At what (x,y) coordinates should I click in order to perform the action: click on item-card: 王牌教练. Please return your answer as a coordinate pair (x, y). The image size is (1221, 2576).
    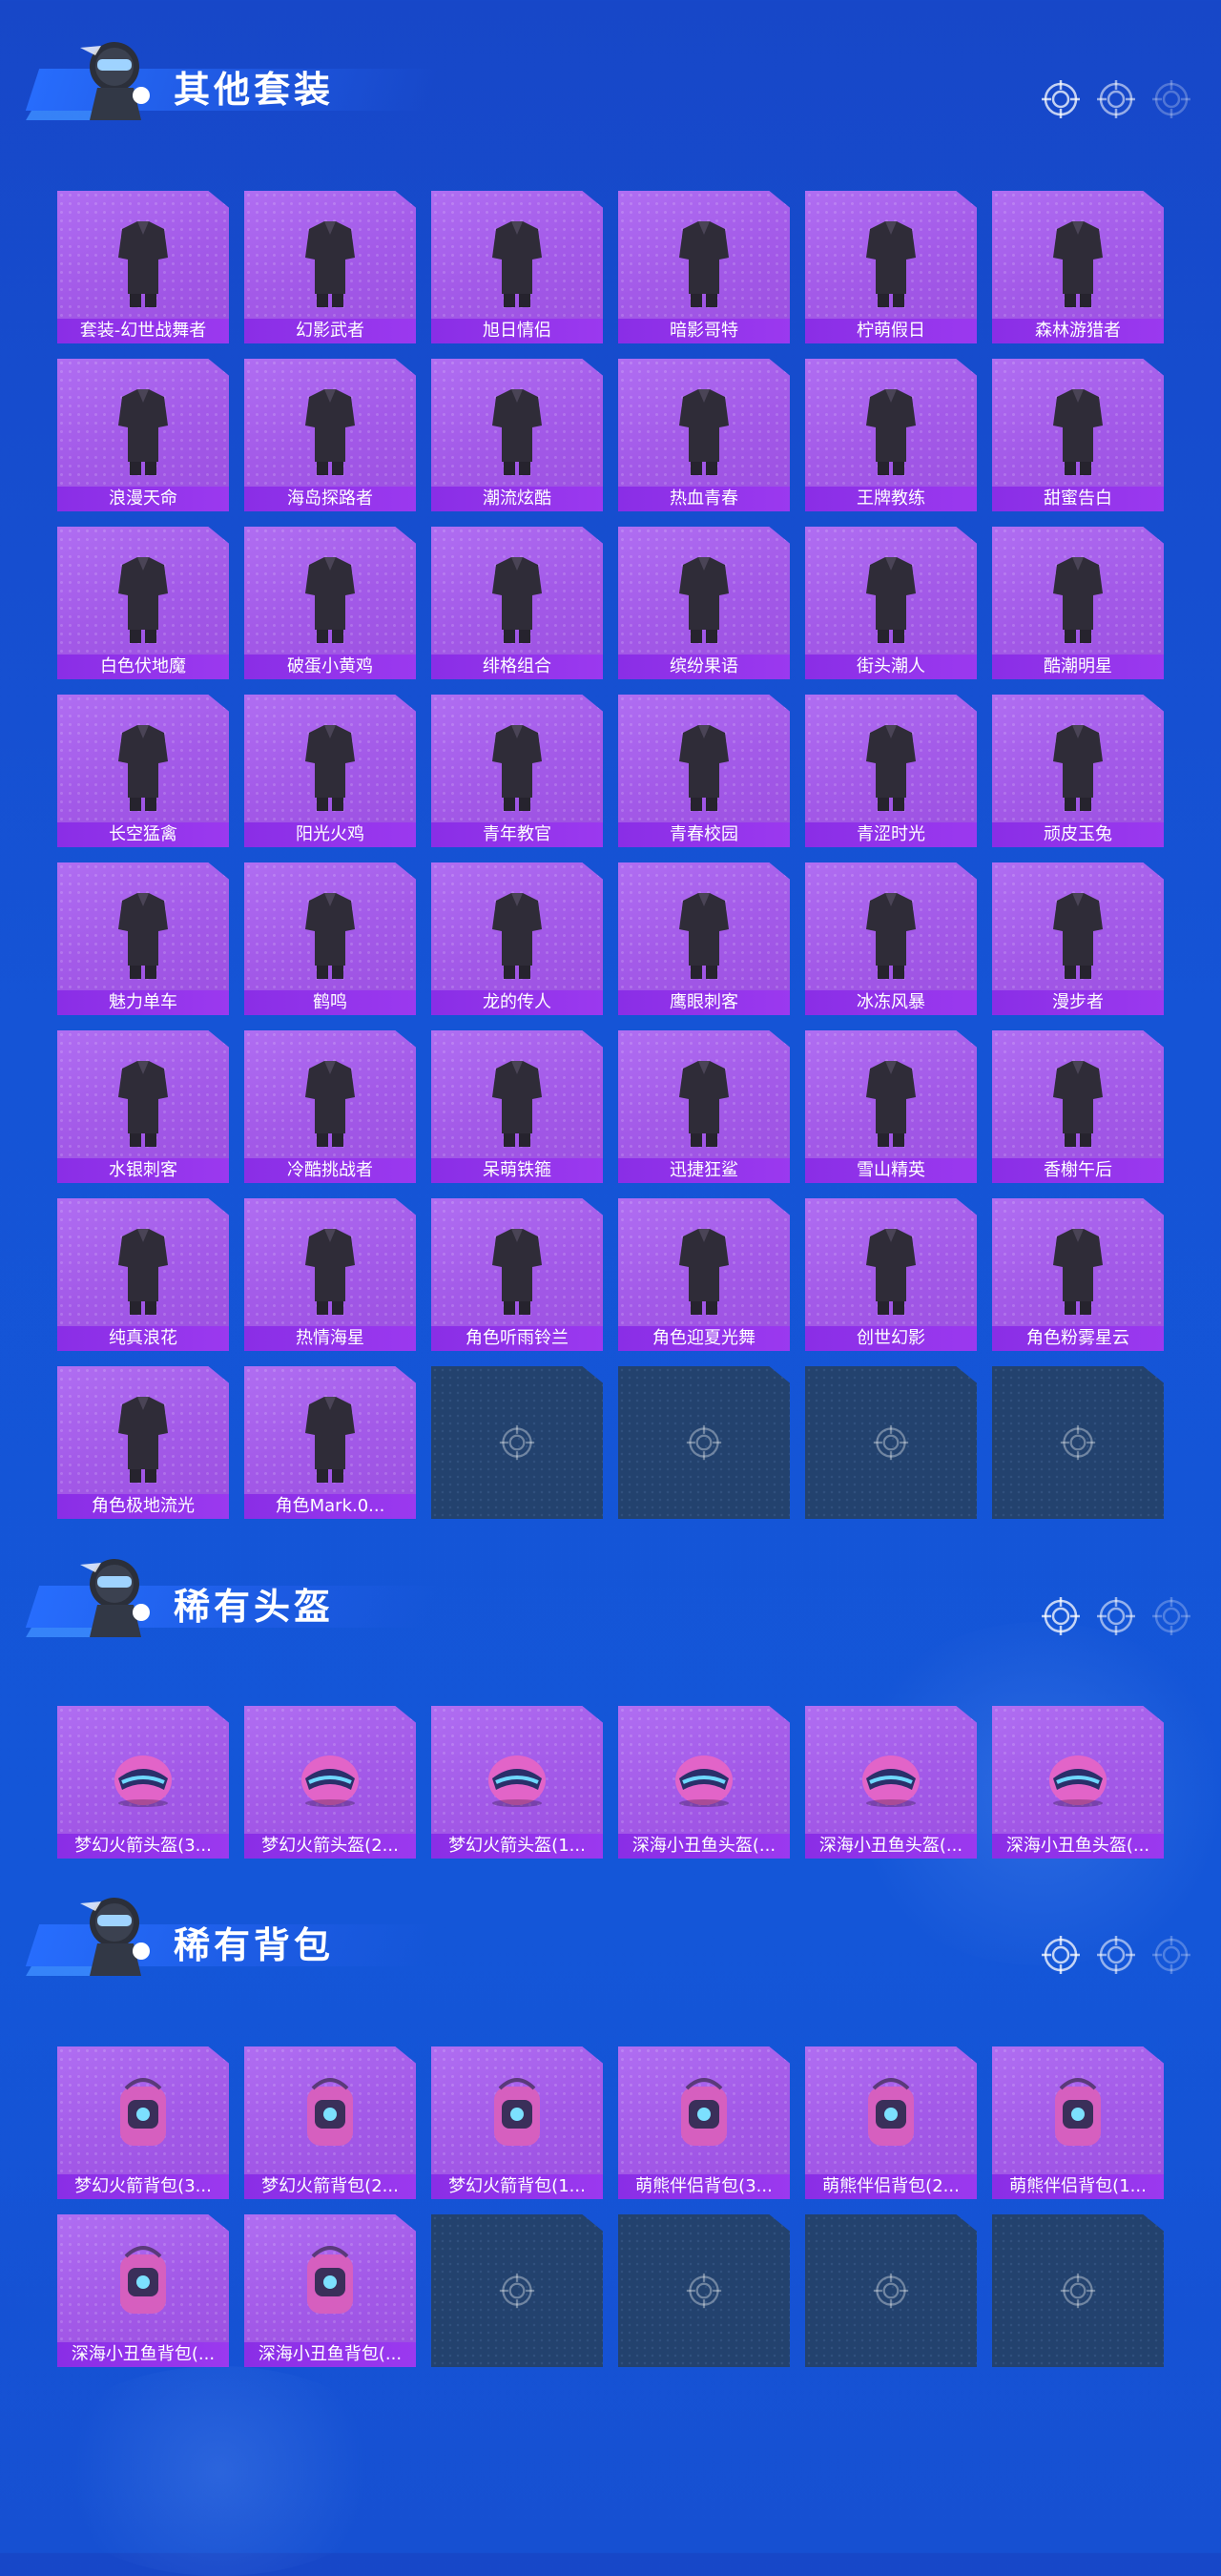
    Looking at the image, I should click on (891, 435).